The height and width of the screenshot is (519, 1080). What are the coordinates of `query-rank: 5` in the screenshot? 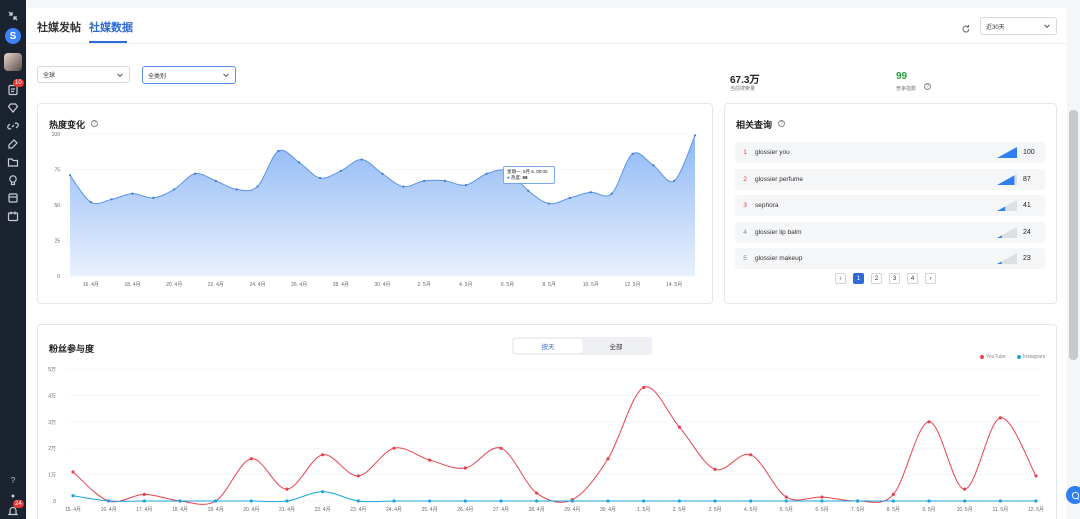 It's located at (745, 258).